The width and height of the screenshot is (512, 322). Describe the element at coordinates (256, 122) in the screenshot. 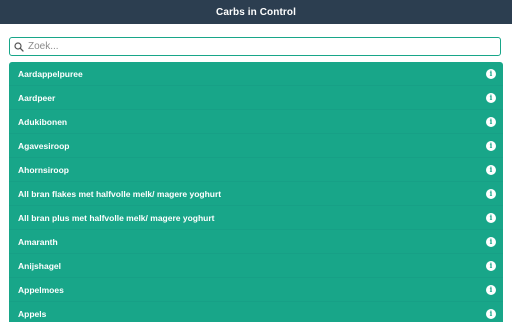

I see `list-item: Adukibonen i` at that location.